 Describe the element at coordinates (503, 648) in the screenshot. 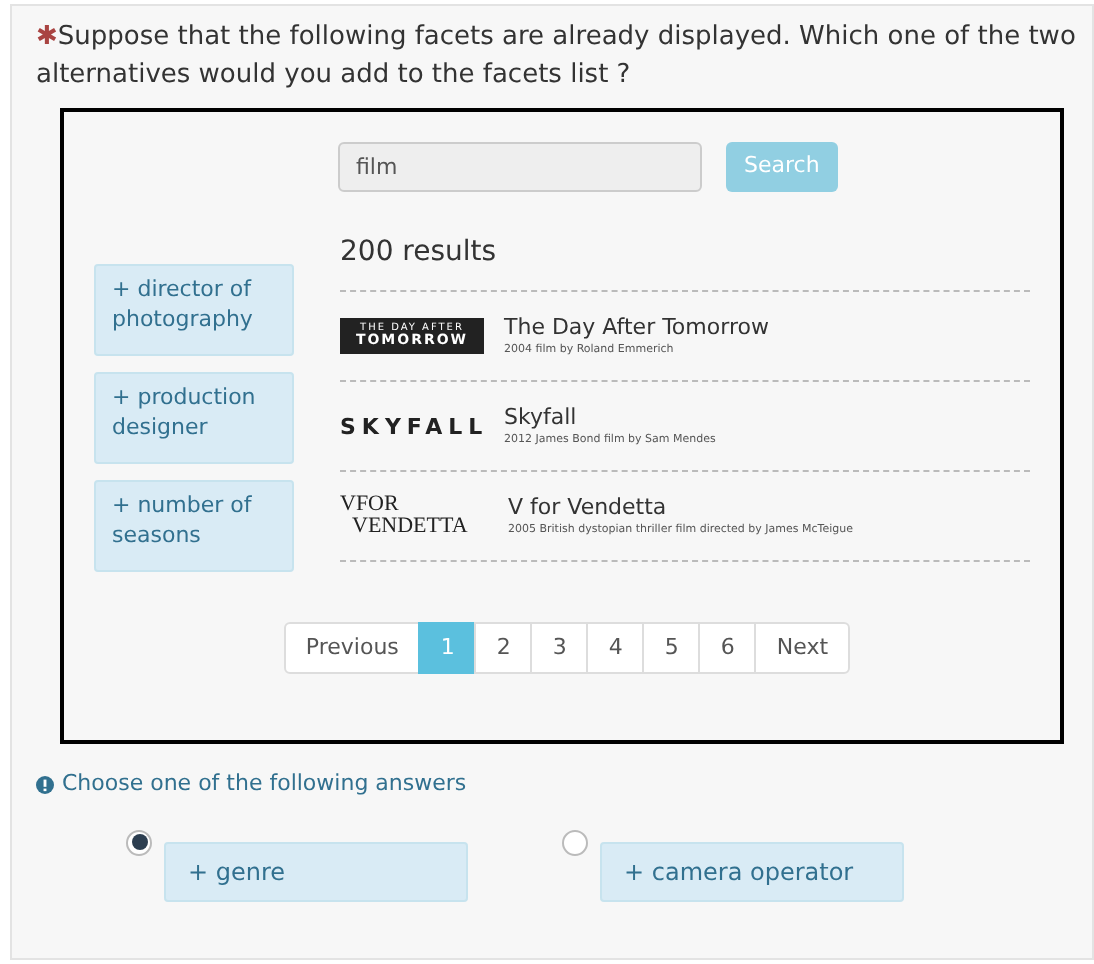

I see `page-link: 2` at that location.